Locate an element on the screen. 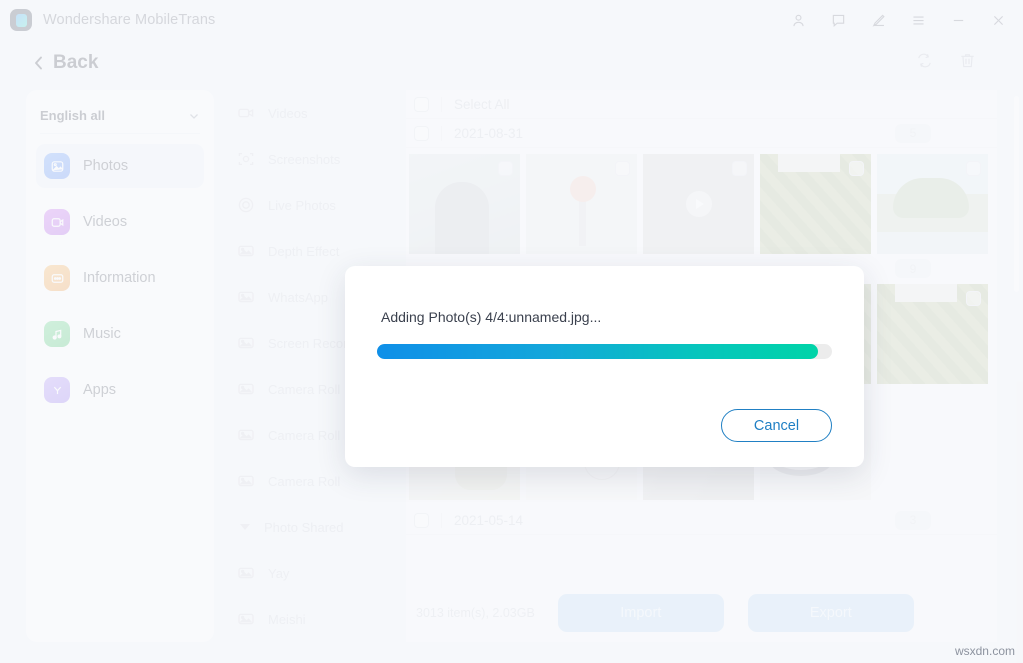 The image size is (1023, 663). progress-bar-fill is located at coordinates (598, 351).